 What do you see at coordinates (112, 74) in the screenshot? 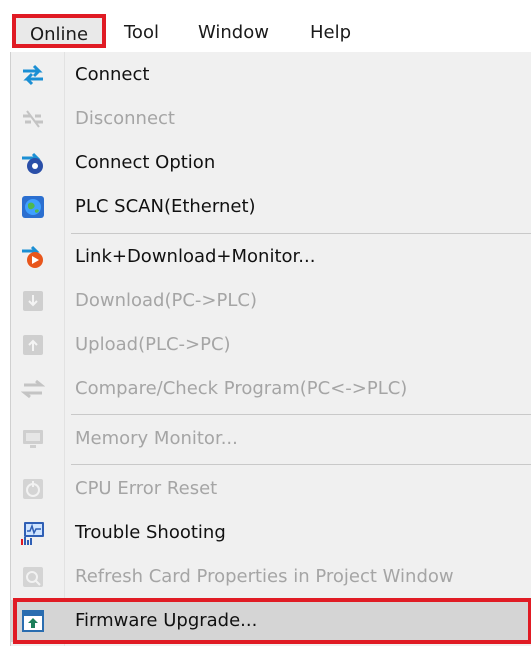
I see `menu-item-label: Connect` at bounding box center [112, 74].